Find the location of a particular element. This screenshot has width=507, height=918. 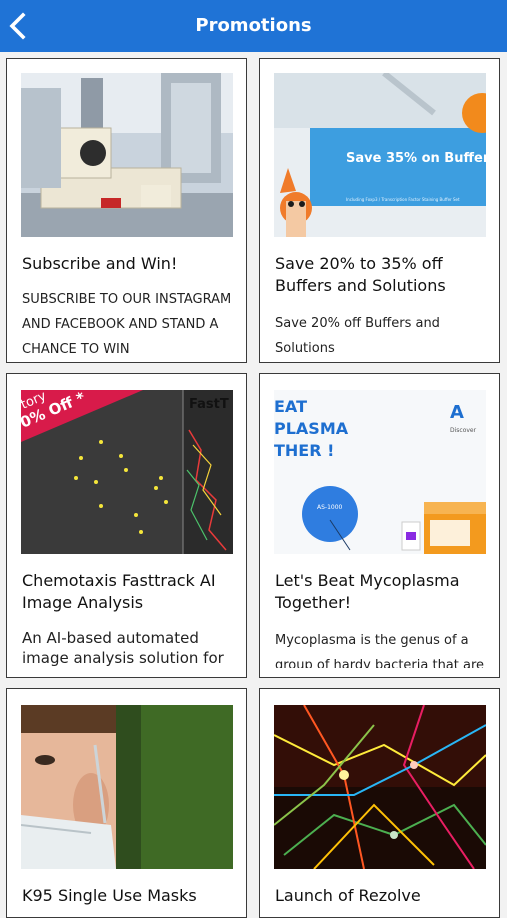

promo-card-masks: K95 Single Use Masks is located at coordinates (126, 803).